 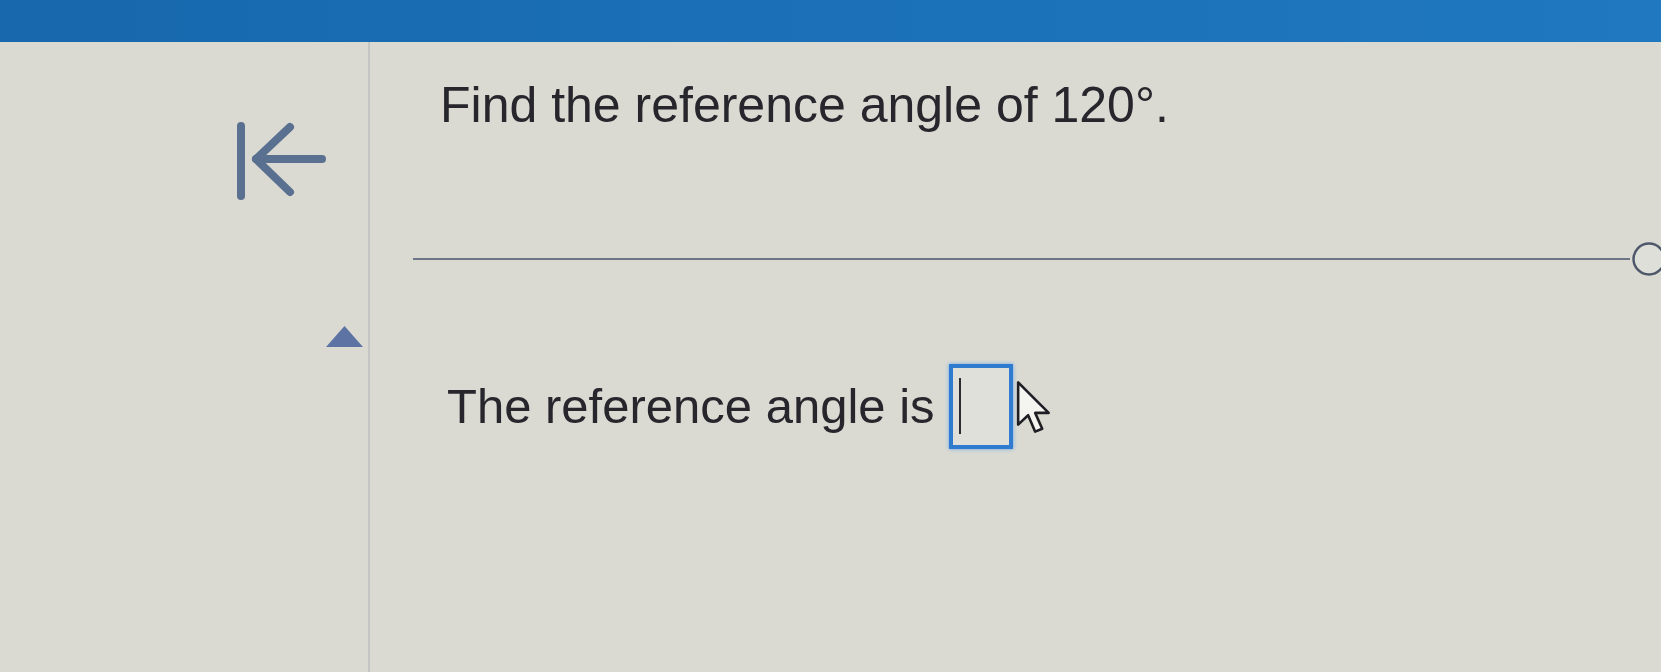 I want to click on text-caret-icon, so click(x=959, y=406).